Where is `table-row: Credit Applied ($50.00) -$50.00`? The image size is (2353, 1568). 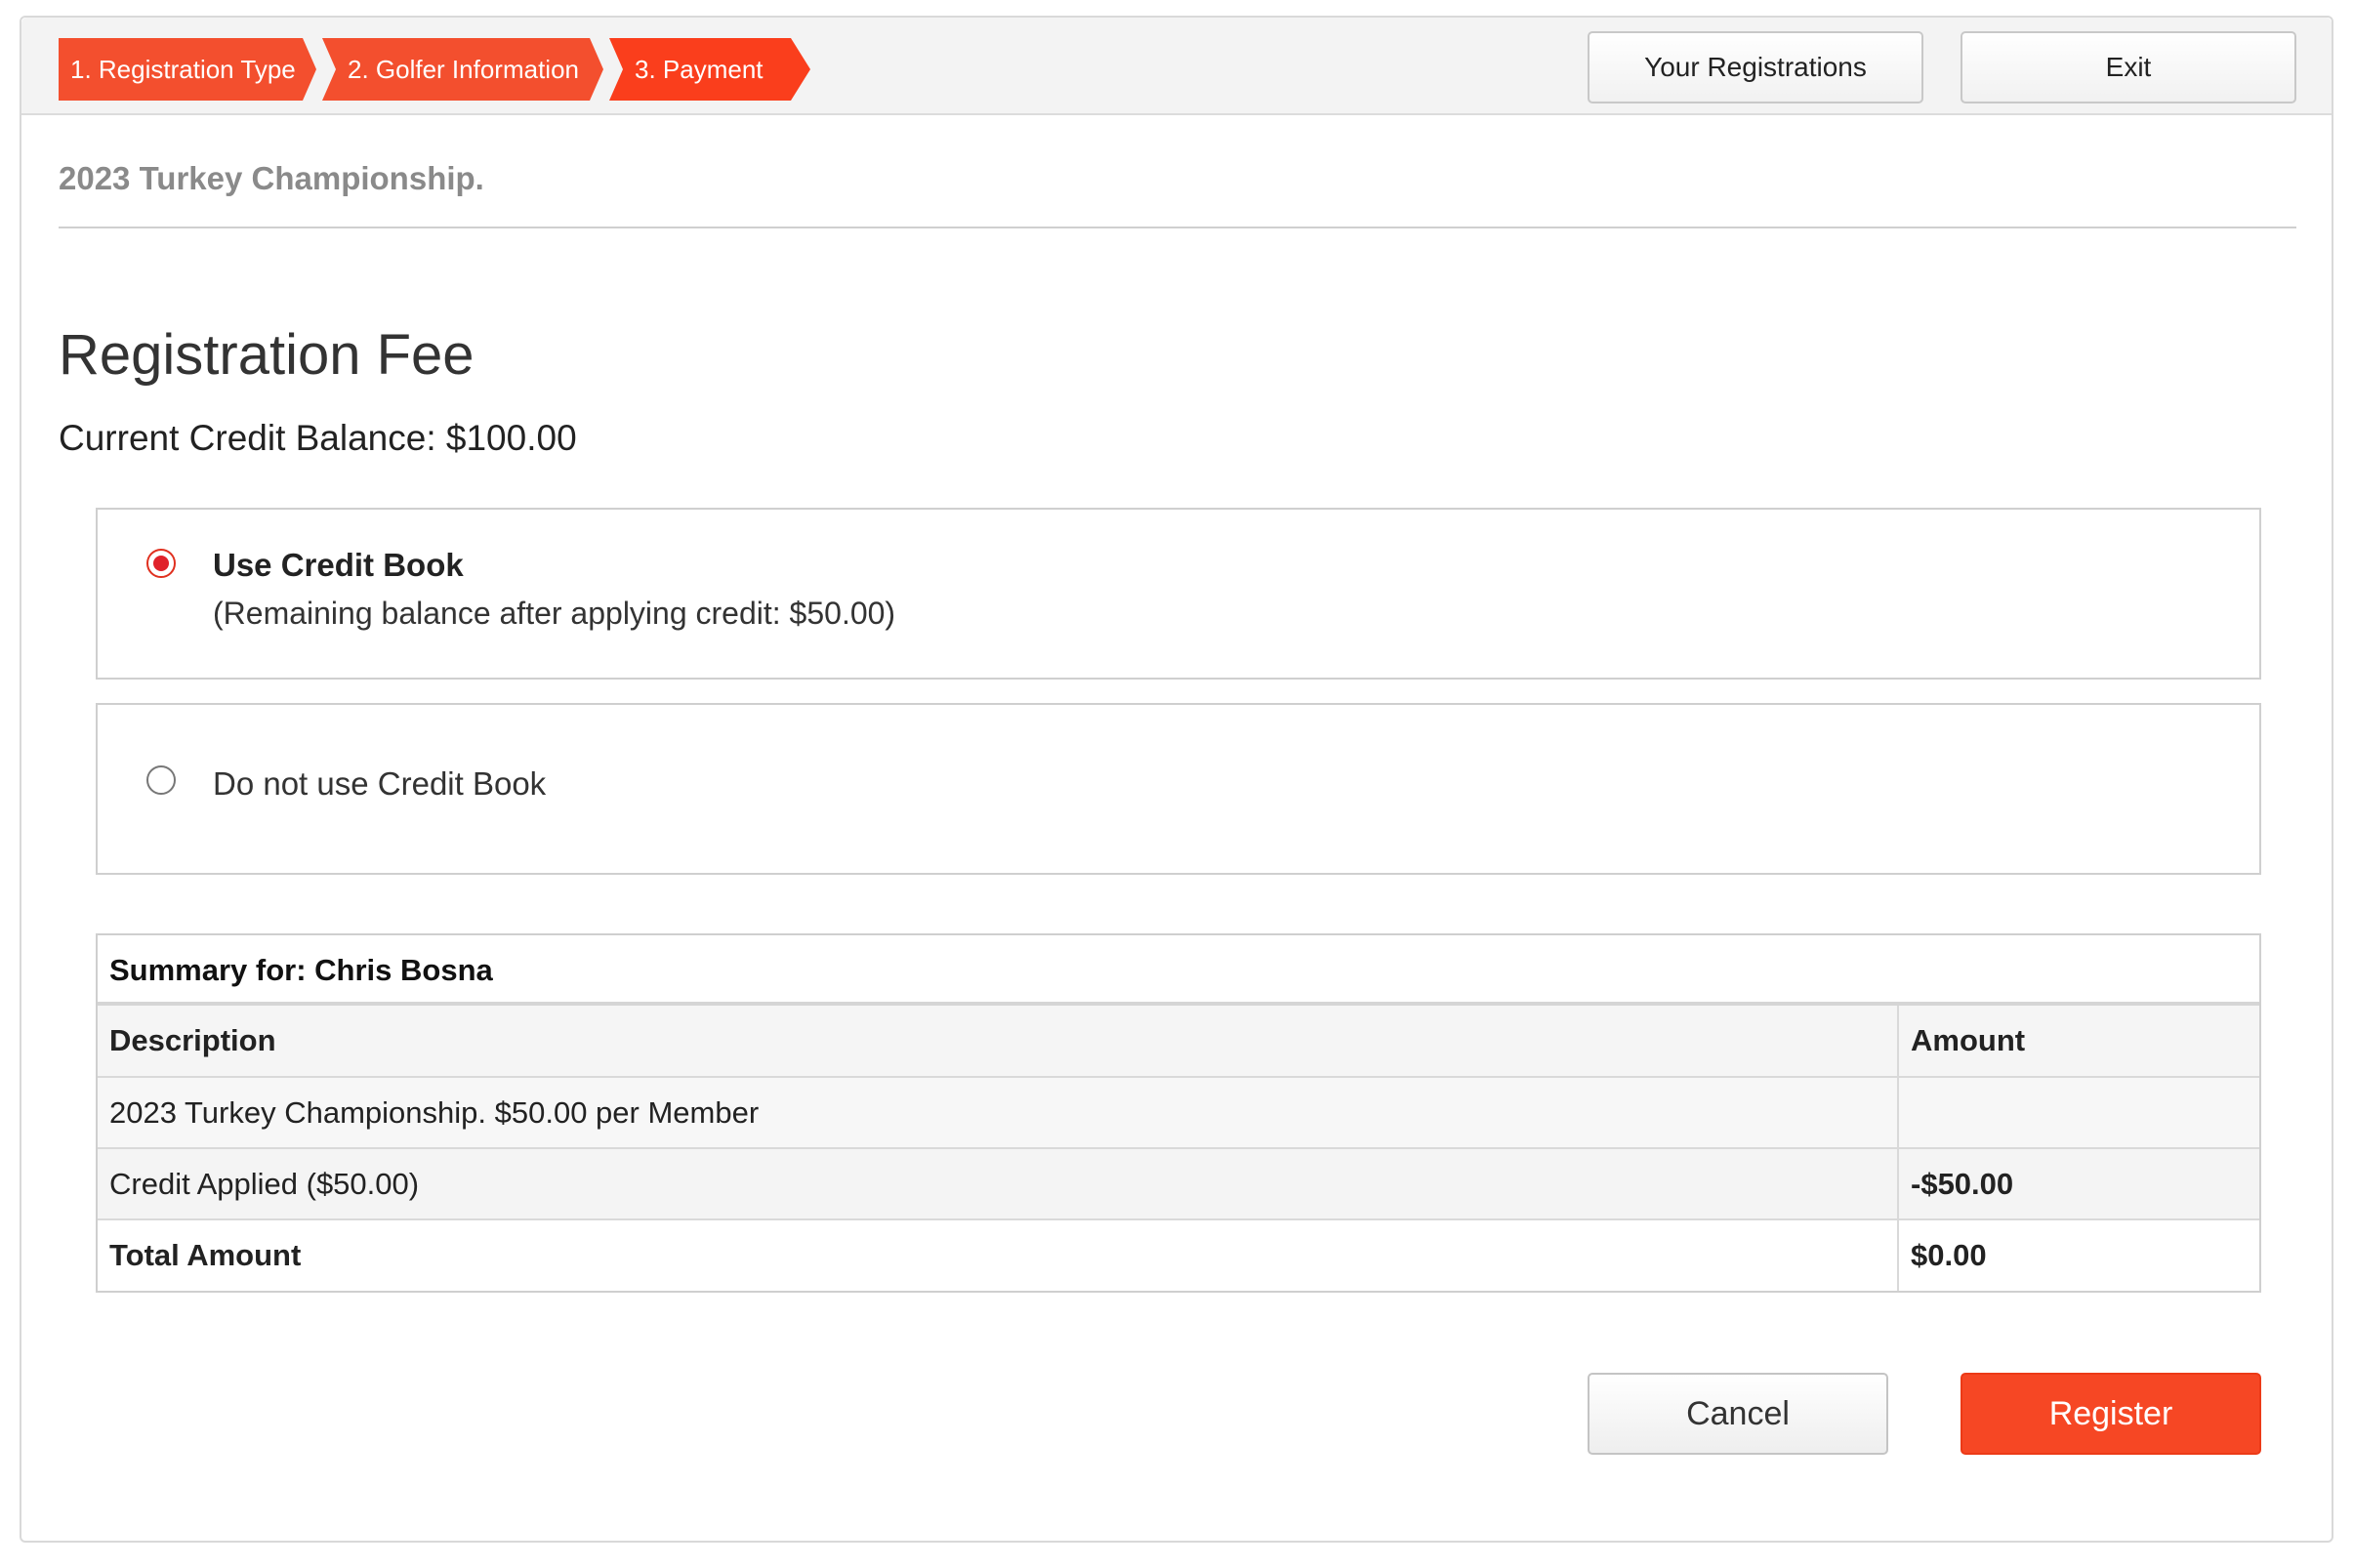 table-row: Credit Applied ($50.00) -$50.00 is located at coordinates (1179, 1183).